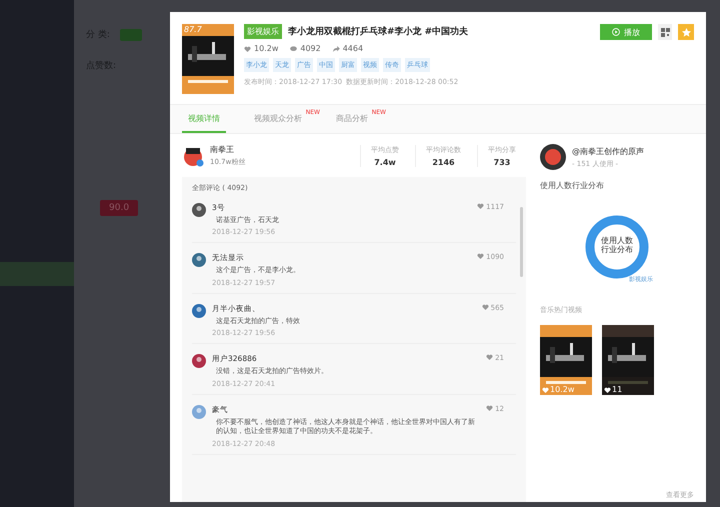  What do you see at coordinates (263, 31) in the screenshot?
I see `category-tag: 影视娱乐` at bounding box center [263, 31].